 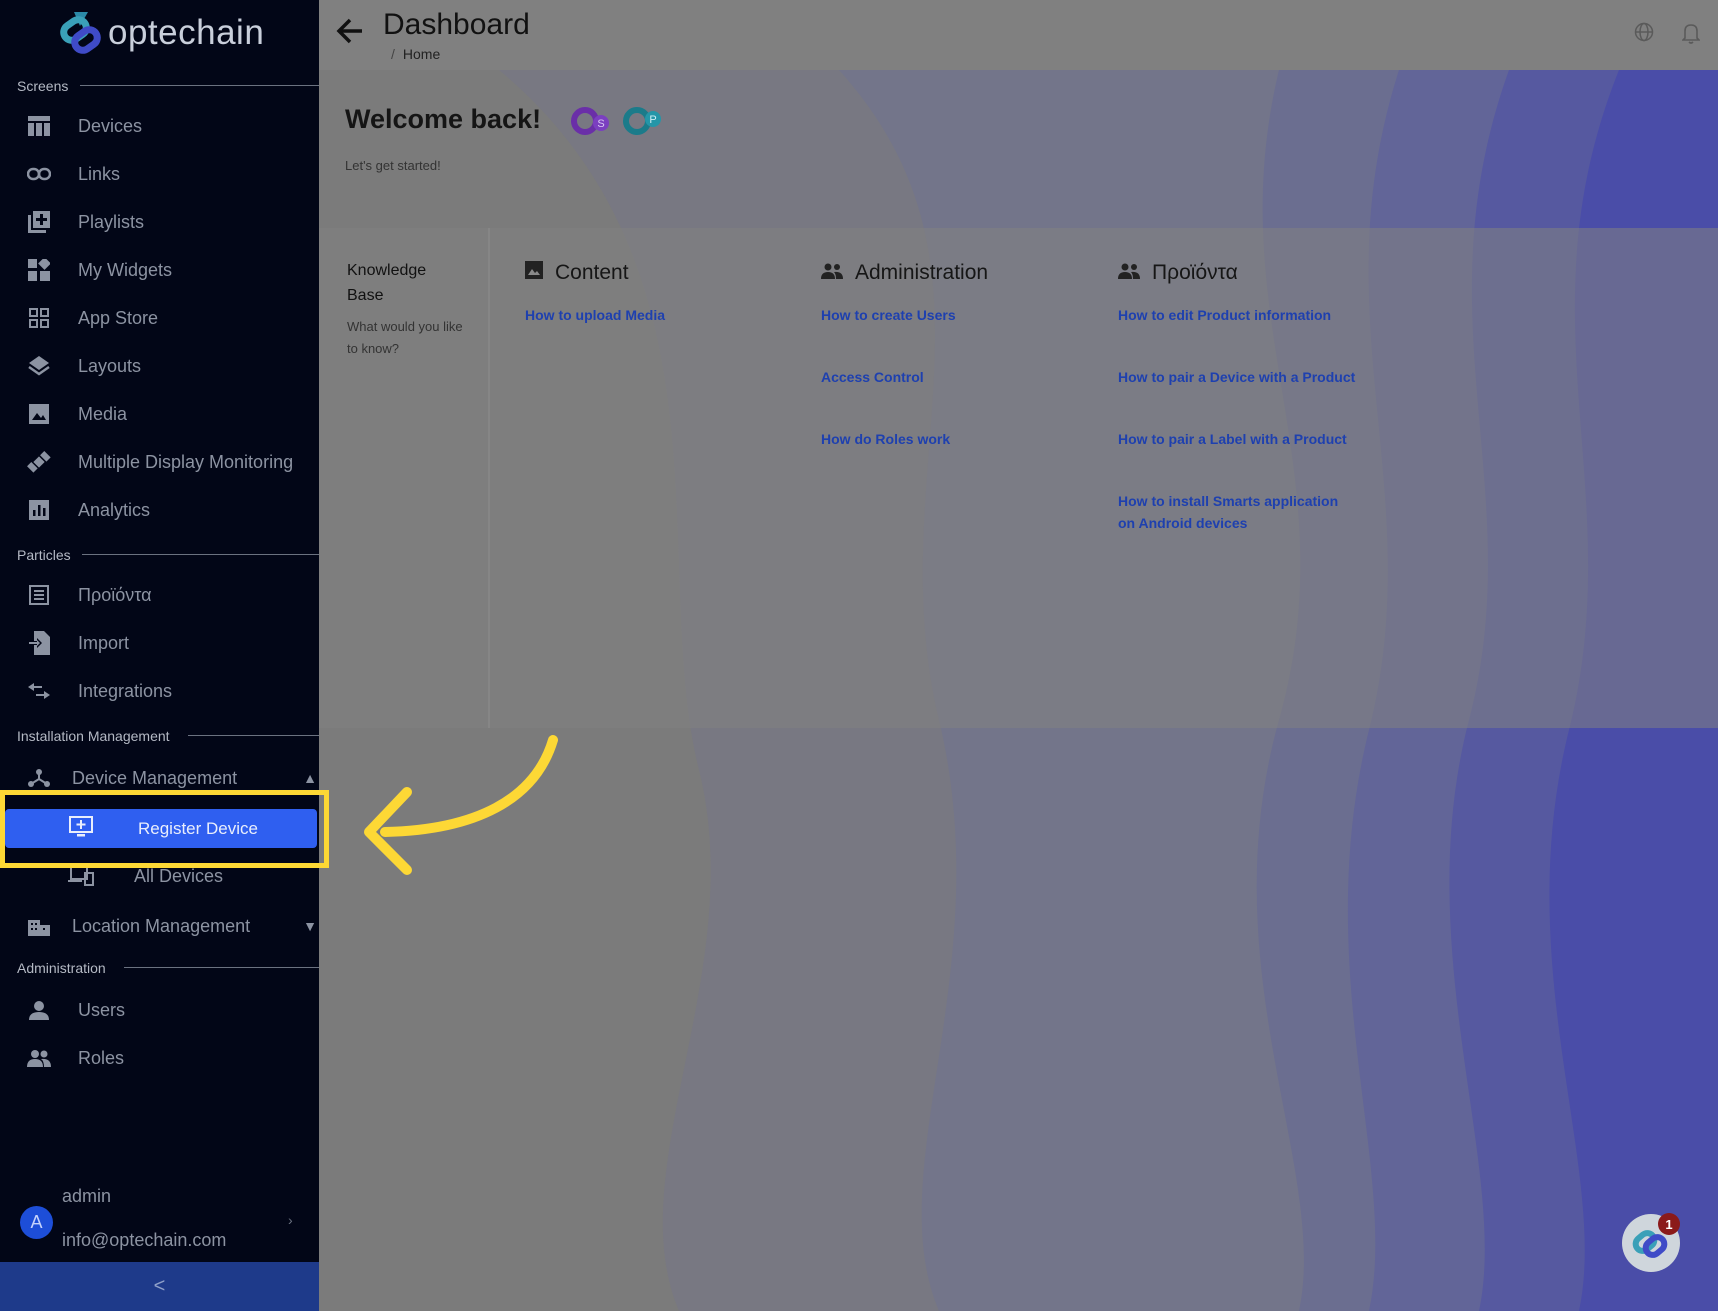 I want to click on chevron-up-icon: ▲, so click(x=310, y=778).